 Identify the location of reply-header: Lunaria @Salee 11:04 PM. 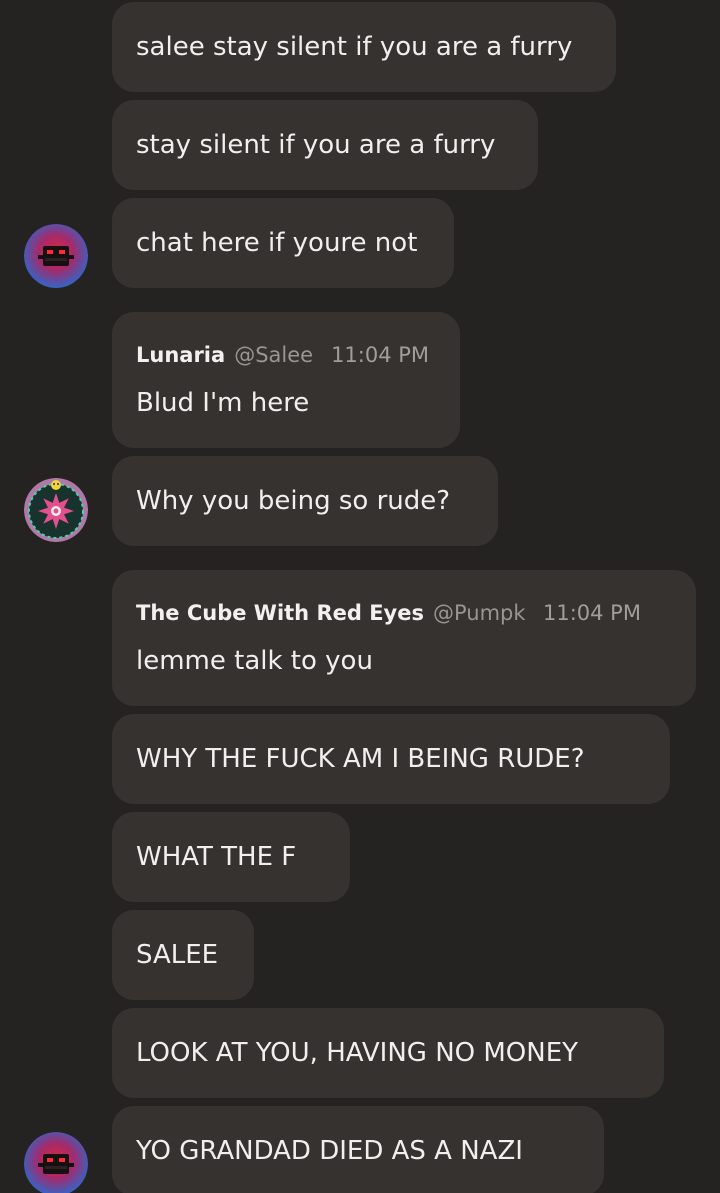
(286, 355).